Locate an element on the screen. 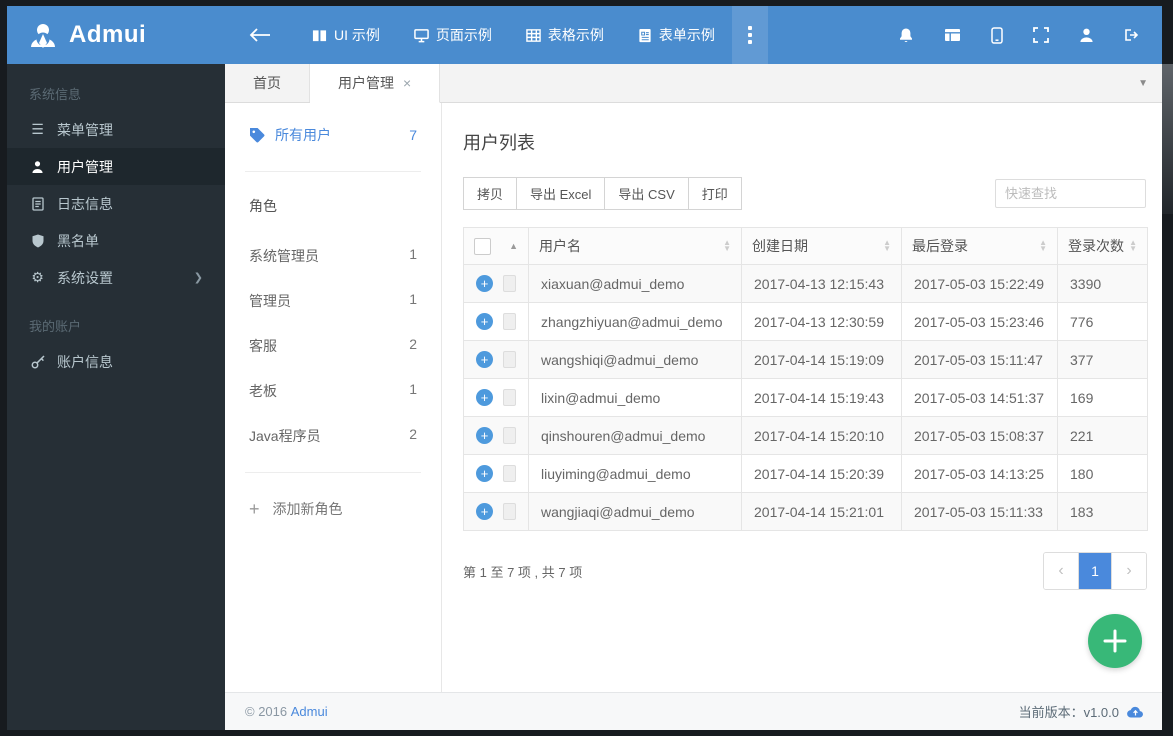 Image resolution: width=1173 pixels, height=736 pixels. footer-brand-link: Admui is located at coordinates (309, 711).